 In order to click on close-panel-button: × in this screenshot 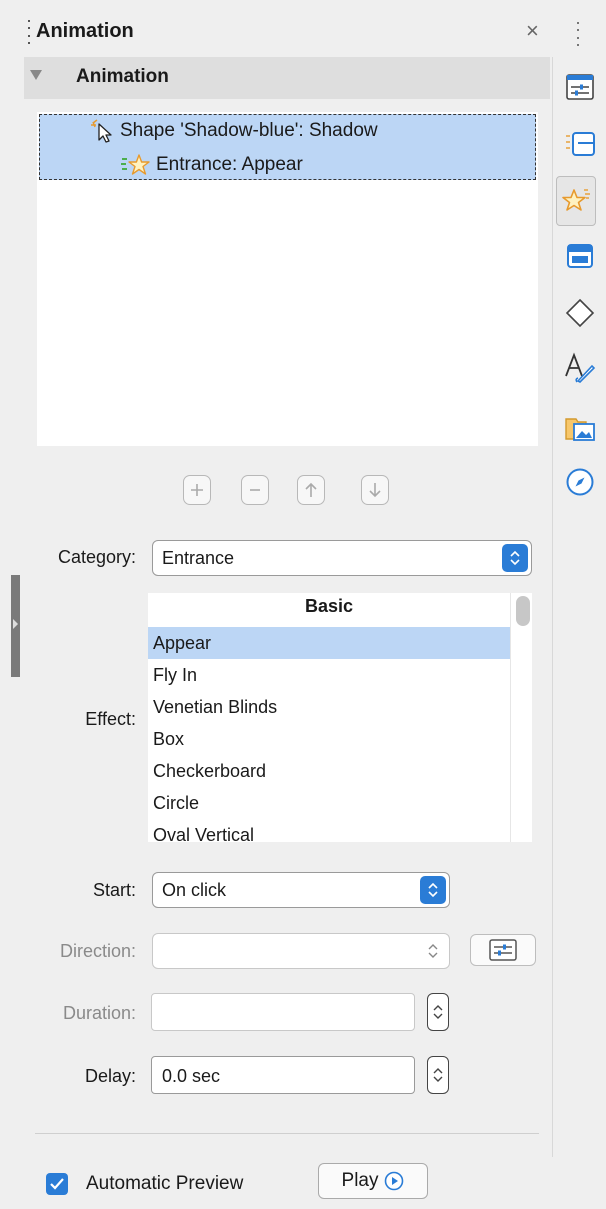, I will do `click(532, 31)`.